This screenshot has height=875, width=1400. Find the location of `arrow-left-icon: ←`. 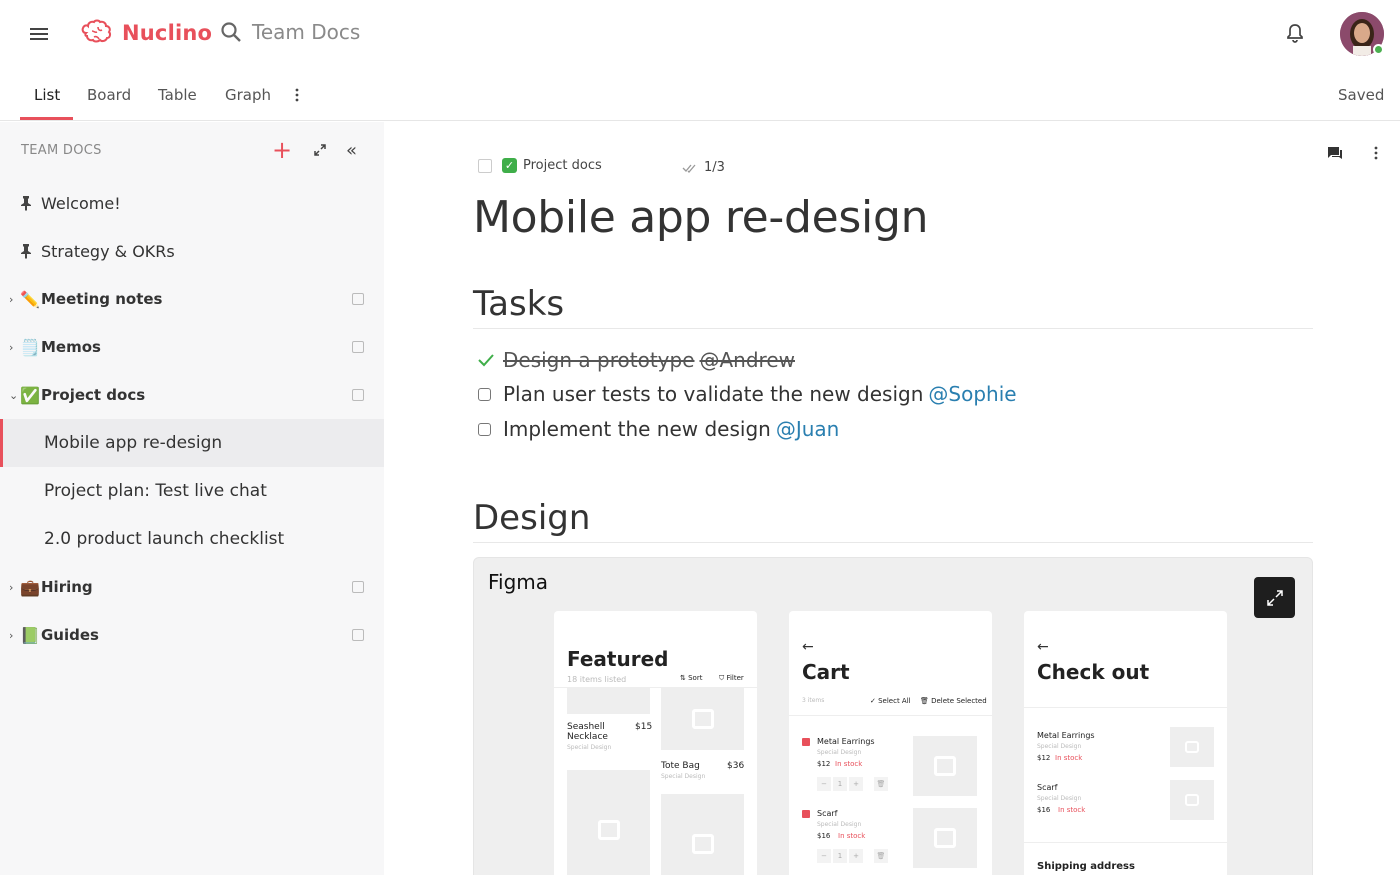

arrow-left-icon: ← is located at coordinates (808, 647).